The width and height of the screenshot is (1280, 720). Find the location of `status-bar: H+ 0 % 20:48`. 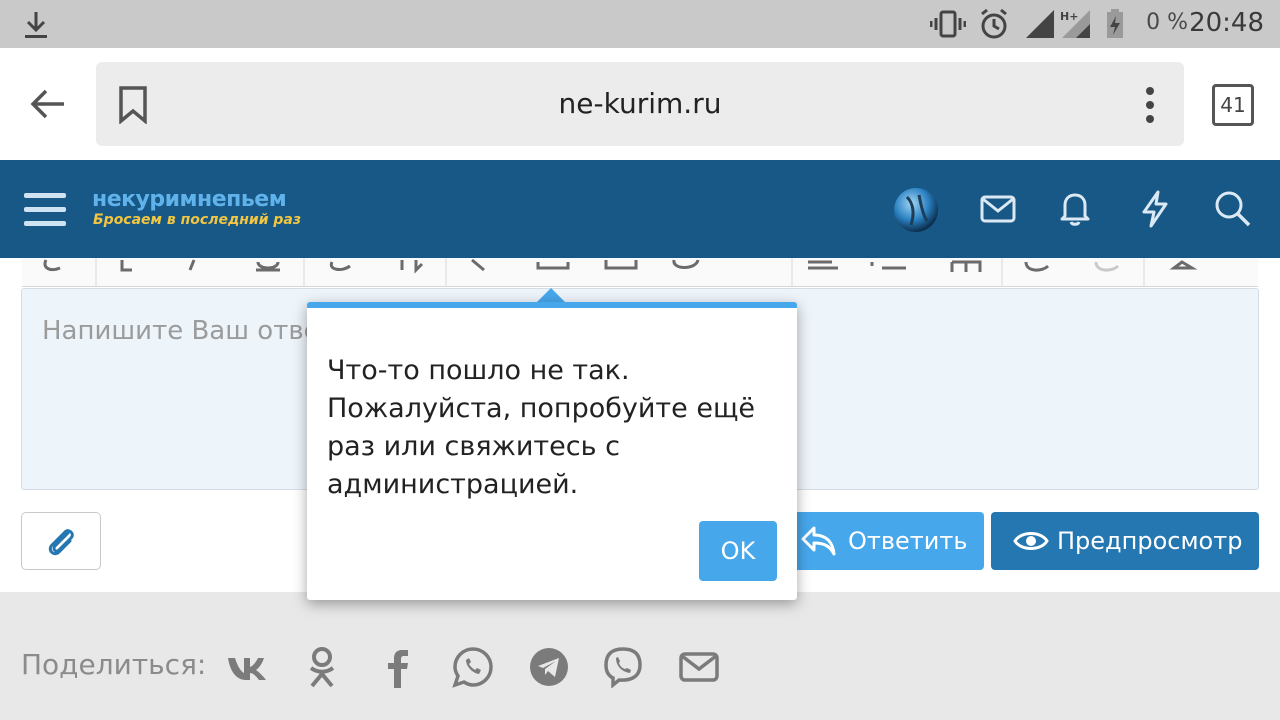

status-bar: H+ 0 % 20:48 is located at coordinates (640, 24).